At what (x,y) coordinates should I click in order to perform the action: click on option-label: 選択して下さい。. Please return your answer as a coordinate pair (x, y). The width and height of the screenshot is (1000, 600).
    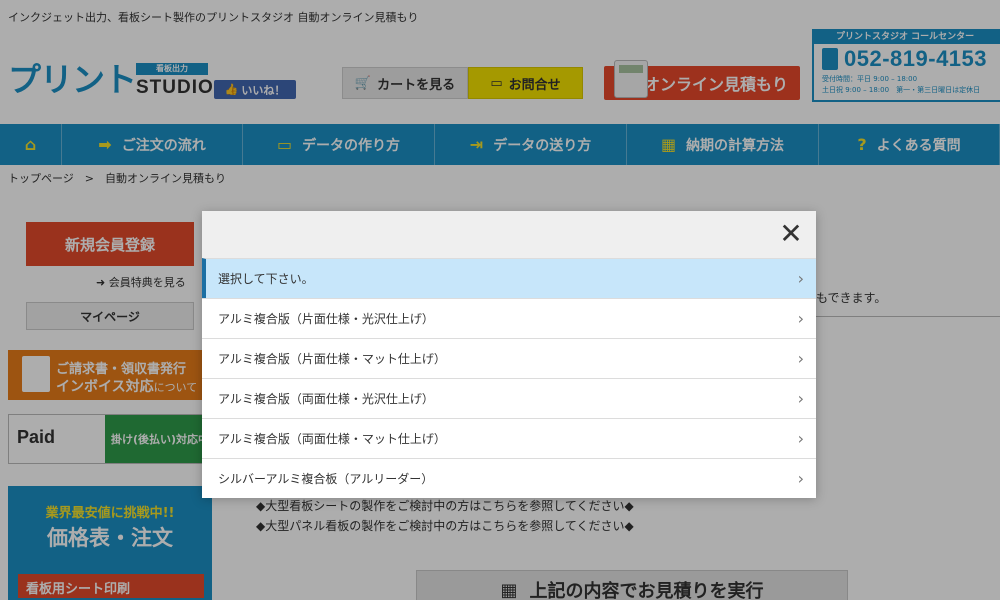
    Looking at the image, I should click on (266, 279).